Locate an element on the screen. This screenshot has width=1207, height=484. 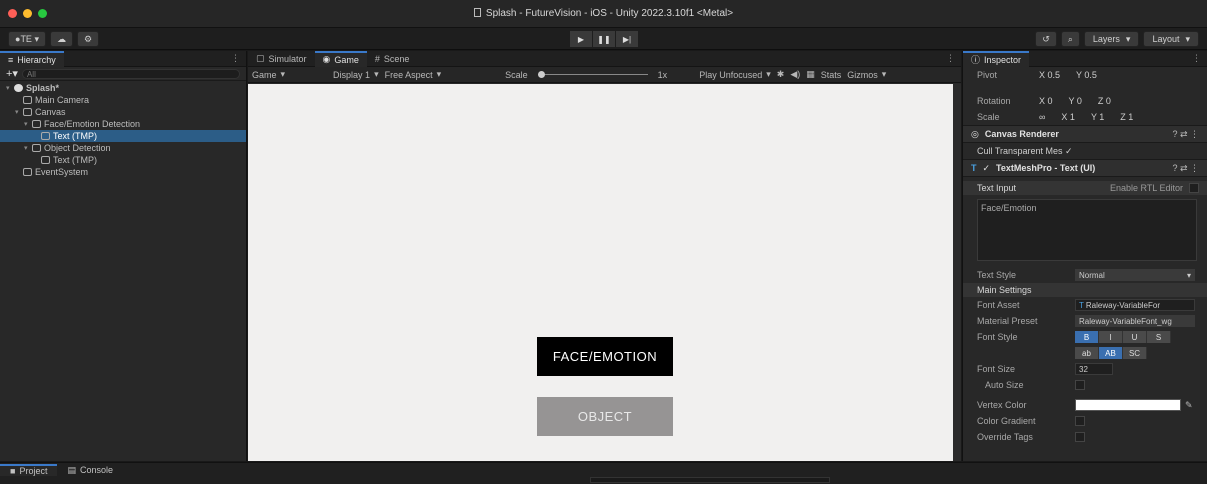
bold-button: B is located at coordinates (1087, 337).